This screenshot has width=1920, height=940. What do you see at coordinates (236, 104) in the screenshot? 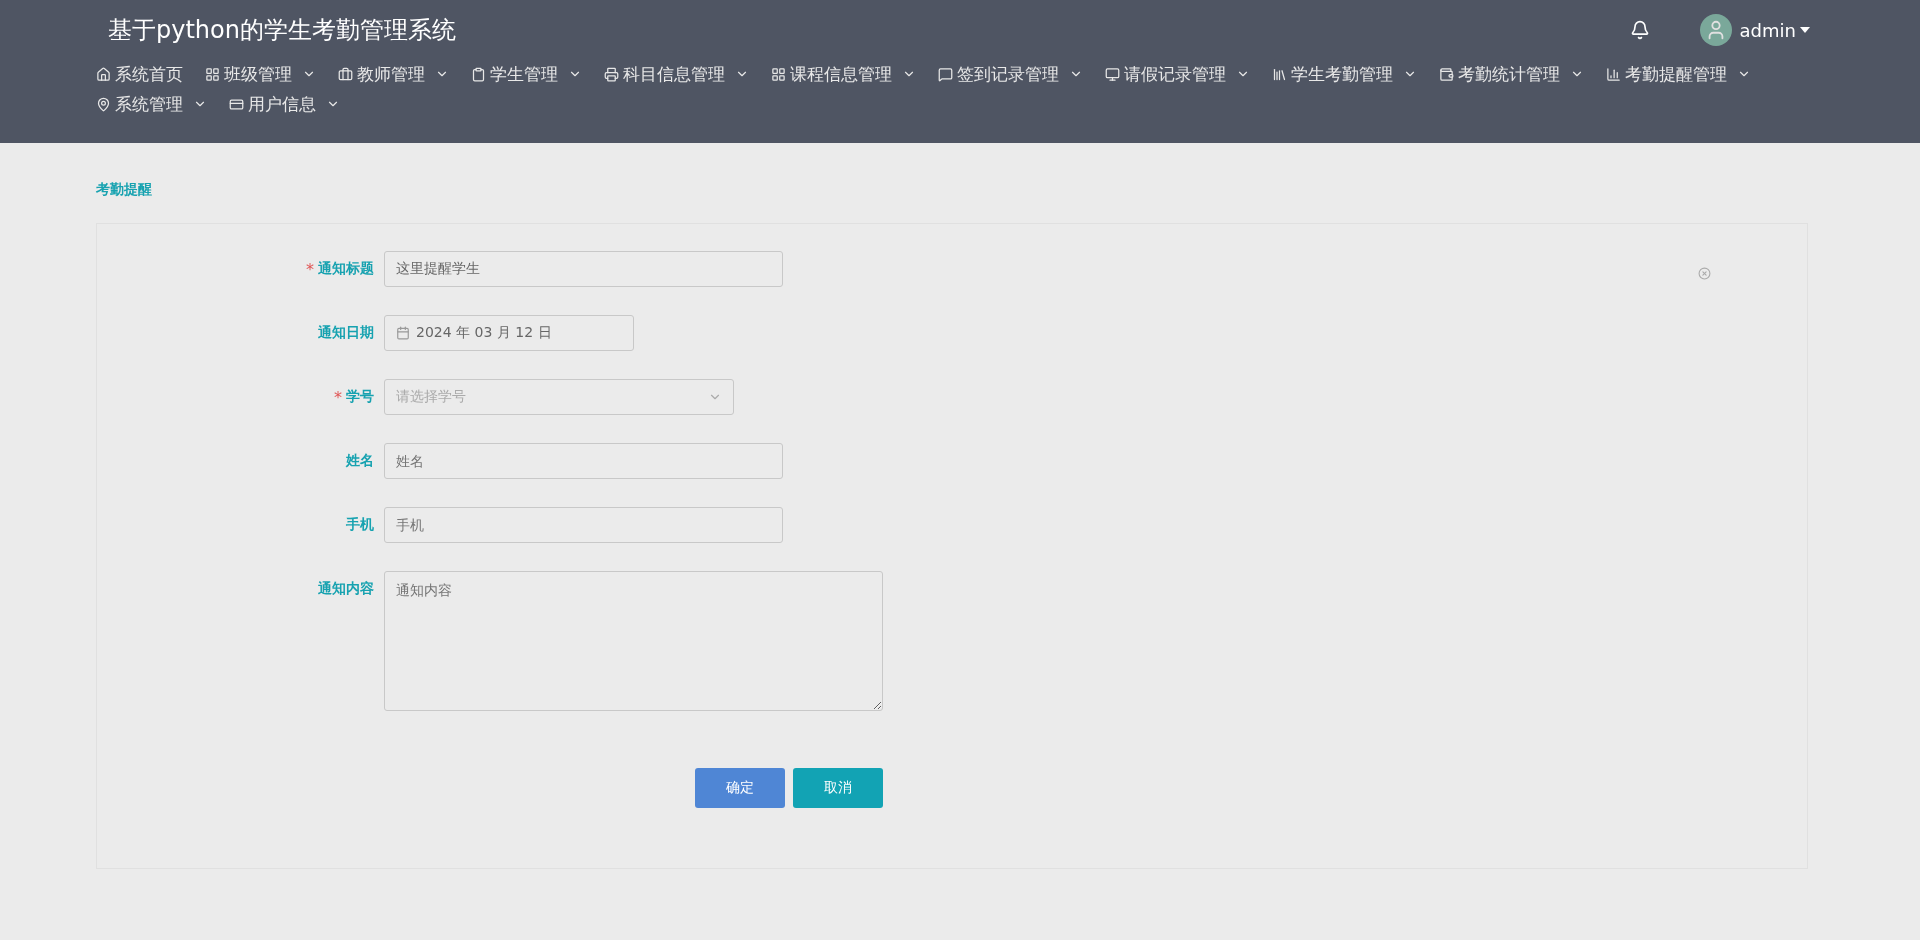
I see `card-icon` at bounding box center [236, 104].